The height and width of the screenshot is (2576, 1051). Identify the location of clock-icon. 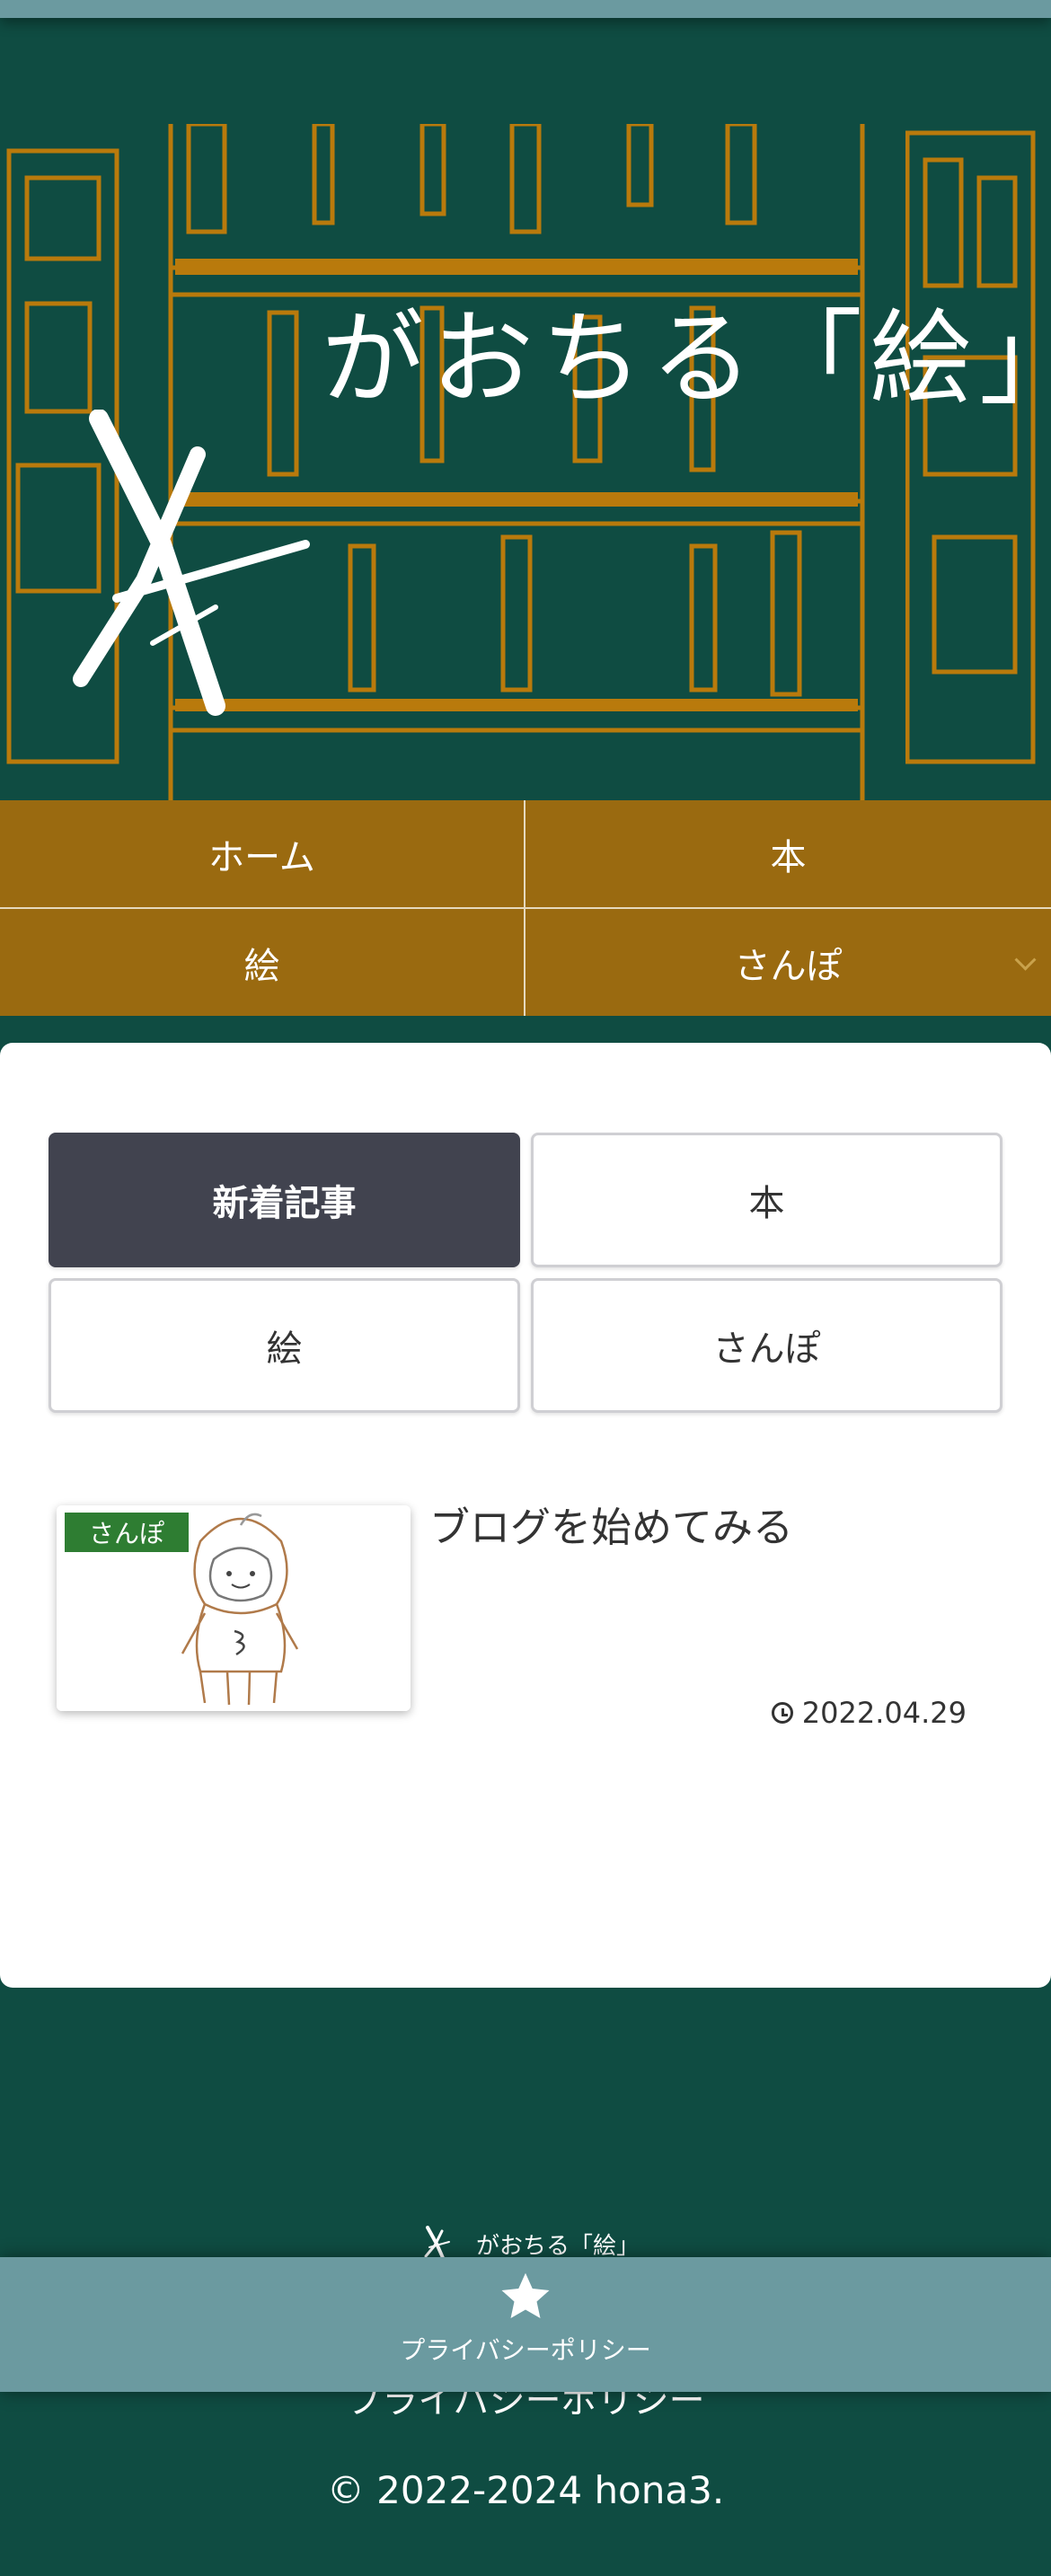
(782, 1713).